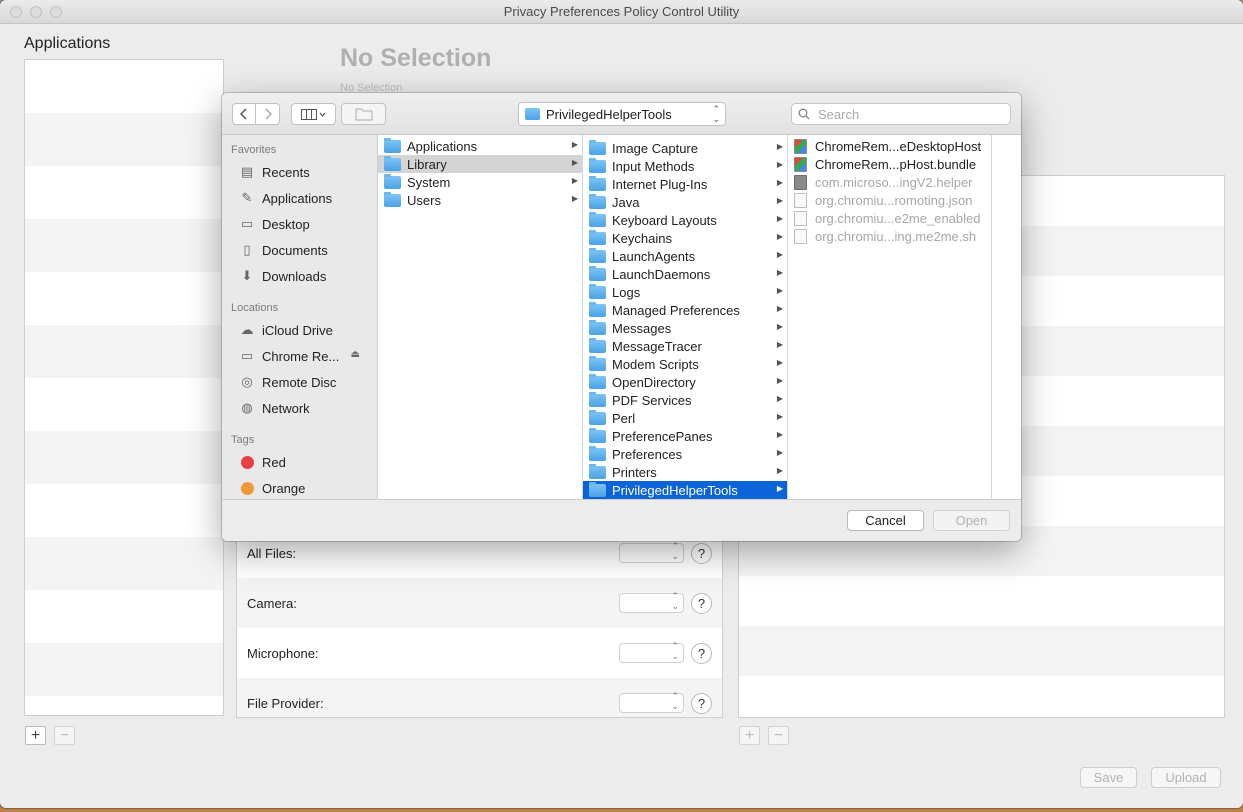 This screenshot has width=1243, height=812. Describe the element at coordinates (272, 603) in the screenshot. I see `permission-label: Camera:` at that location.